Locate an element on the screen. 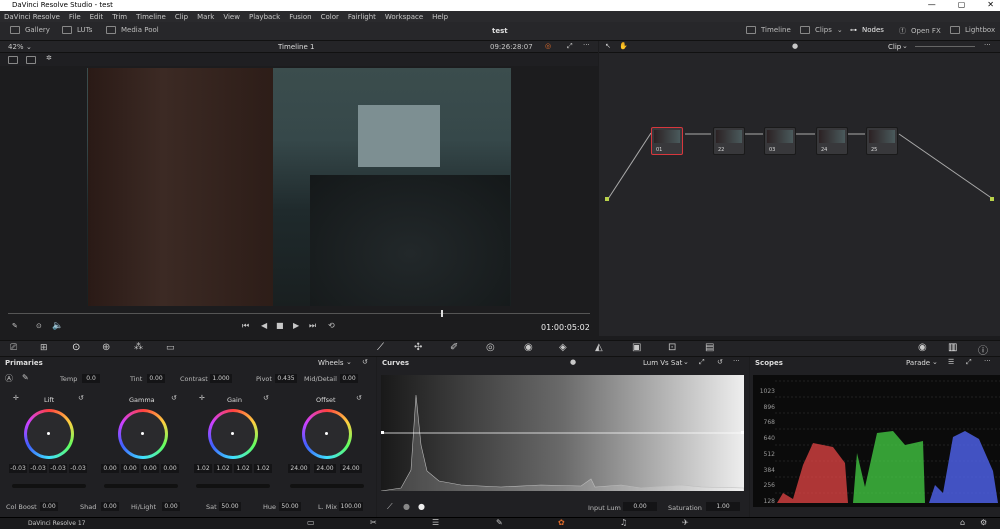  curve-mode-select: Lum Vs Sat is located at coordinates (662, 363).